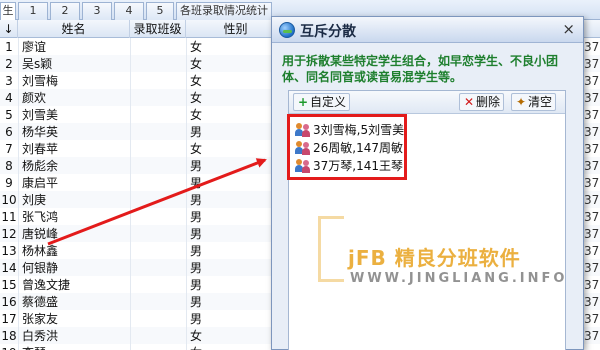  I want to click on student-name: 李琴, so click(72, 347).